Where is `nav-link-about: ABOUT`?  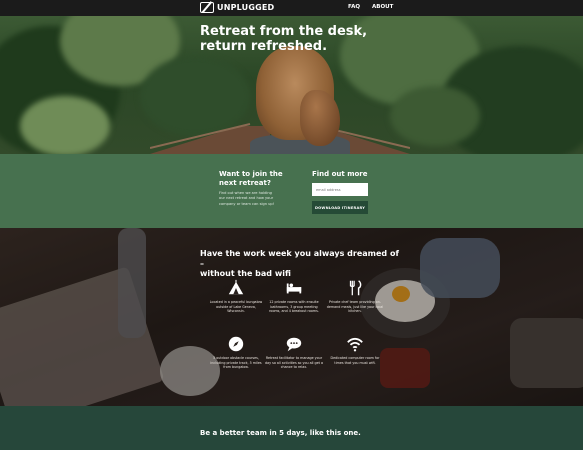
nav-link-about: ABOUT is located at coordinates (382, 7).